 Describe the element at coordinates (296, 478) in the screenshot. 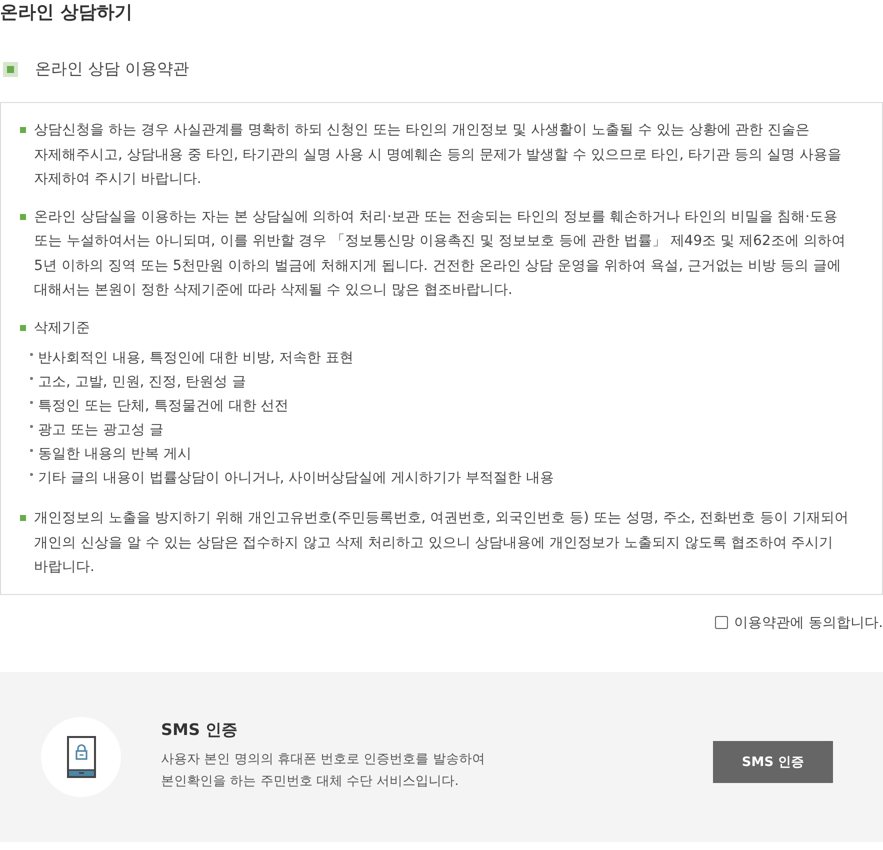

I see `criteria-item: 기타 글의 내용이 법률상담이 아니거나, 사이버상담실에 게시하기가 부적절한 내용` at that location.